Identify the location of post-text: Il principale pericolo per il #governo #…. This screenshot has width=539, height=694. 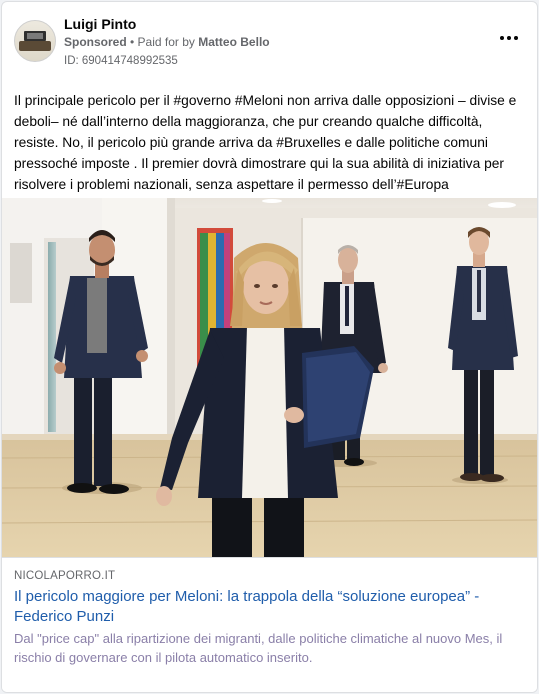
(265, 142).